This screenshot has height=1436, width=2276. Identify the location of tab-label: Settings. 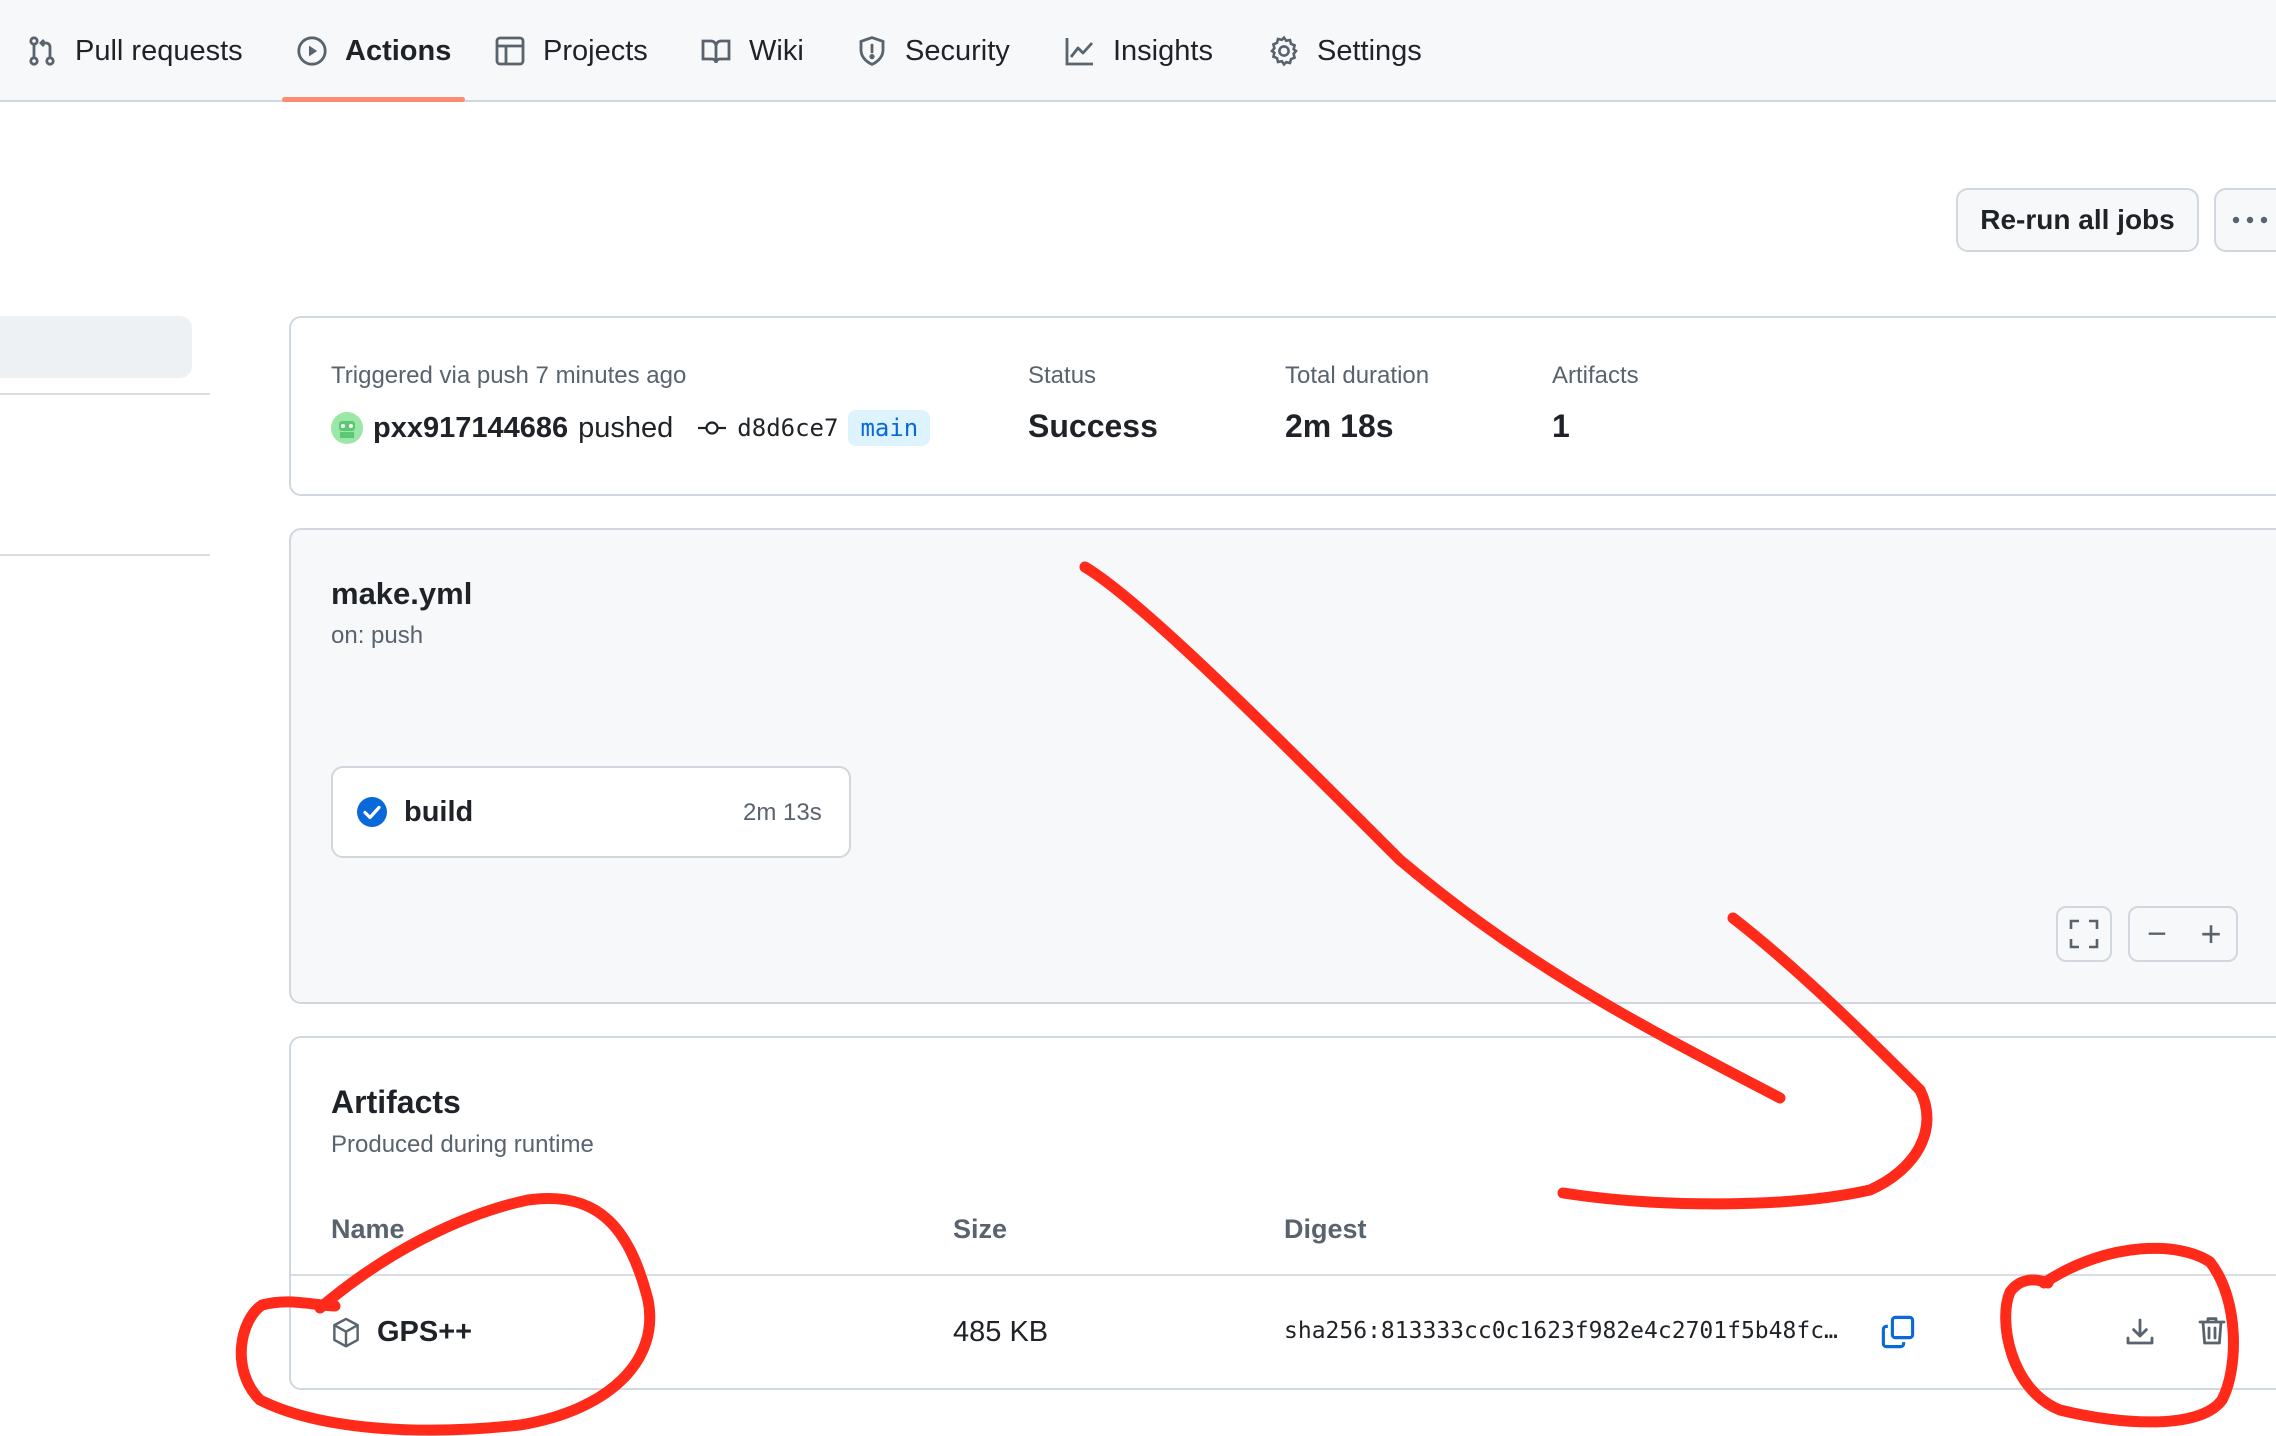
(1369, 50).